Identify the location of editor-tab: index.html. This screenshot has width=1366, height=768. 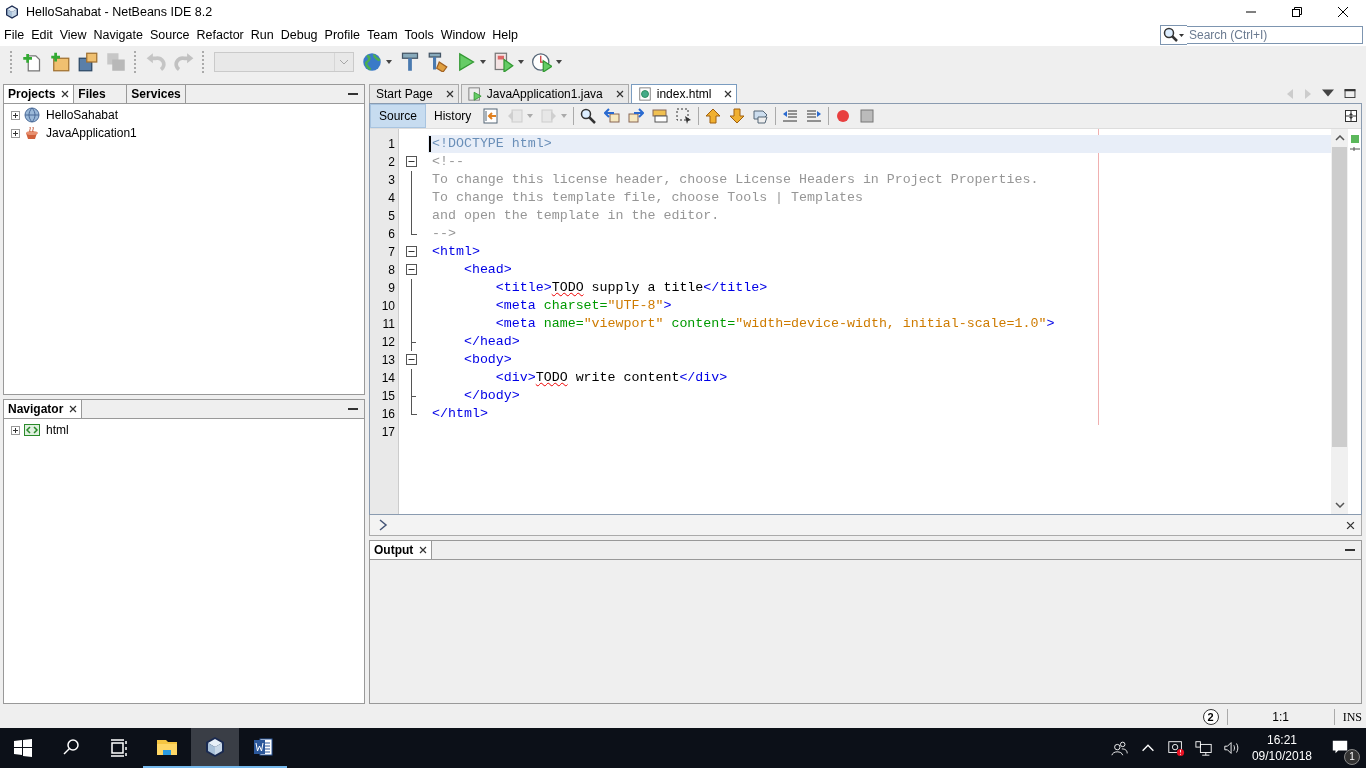
(684, 93).